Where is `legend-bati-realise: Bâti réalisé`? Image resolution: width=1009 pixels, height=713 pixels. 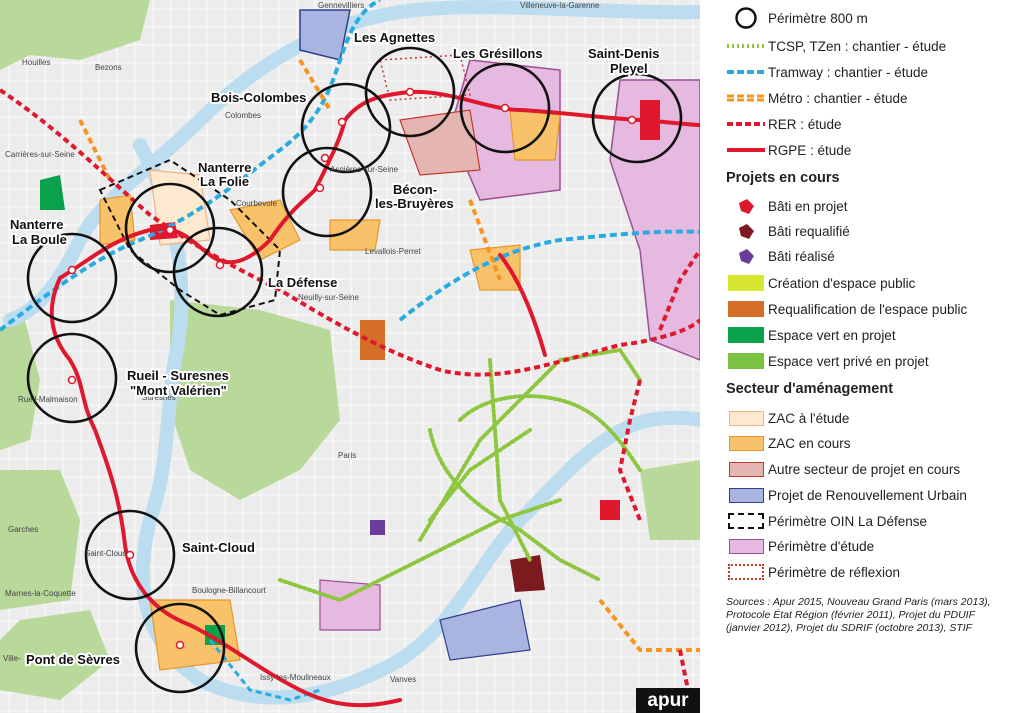
legend-bati-realise: Bâti réalisé is located at coordinates (780, 256).